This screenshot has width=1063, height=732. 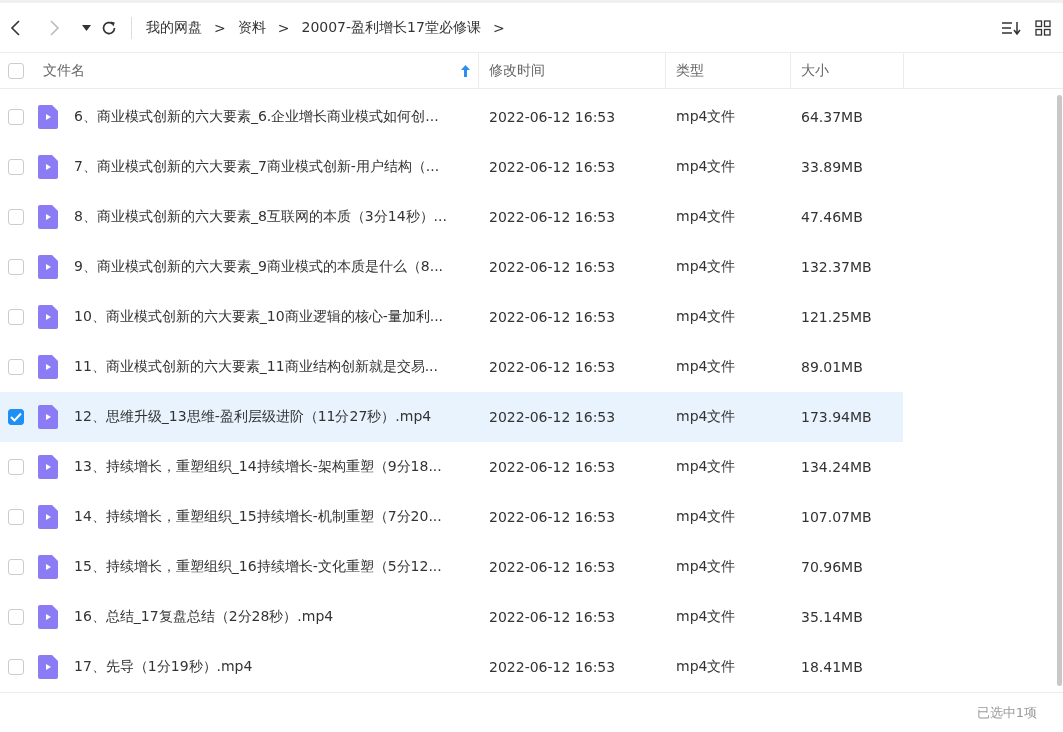 I want to click on refresh-icon, so click(x=109, y=27).